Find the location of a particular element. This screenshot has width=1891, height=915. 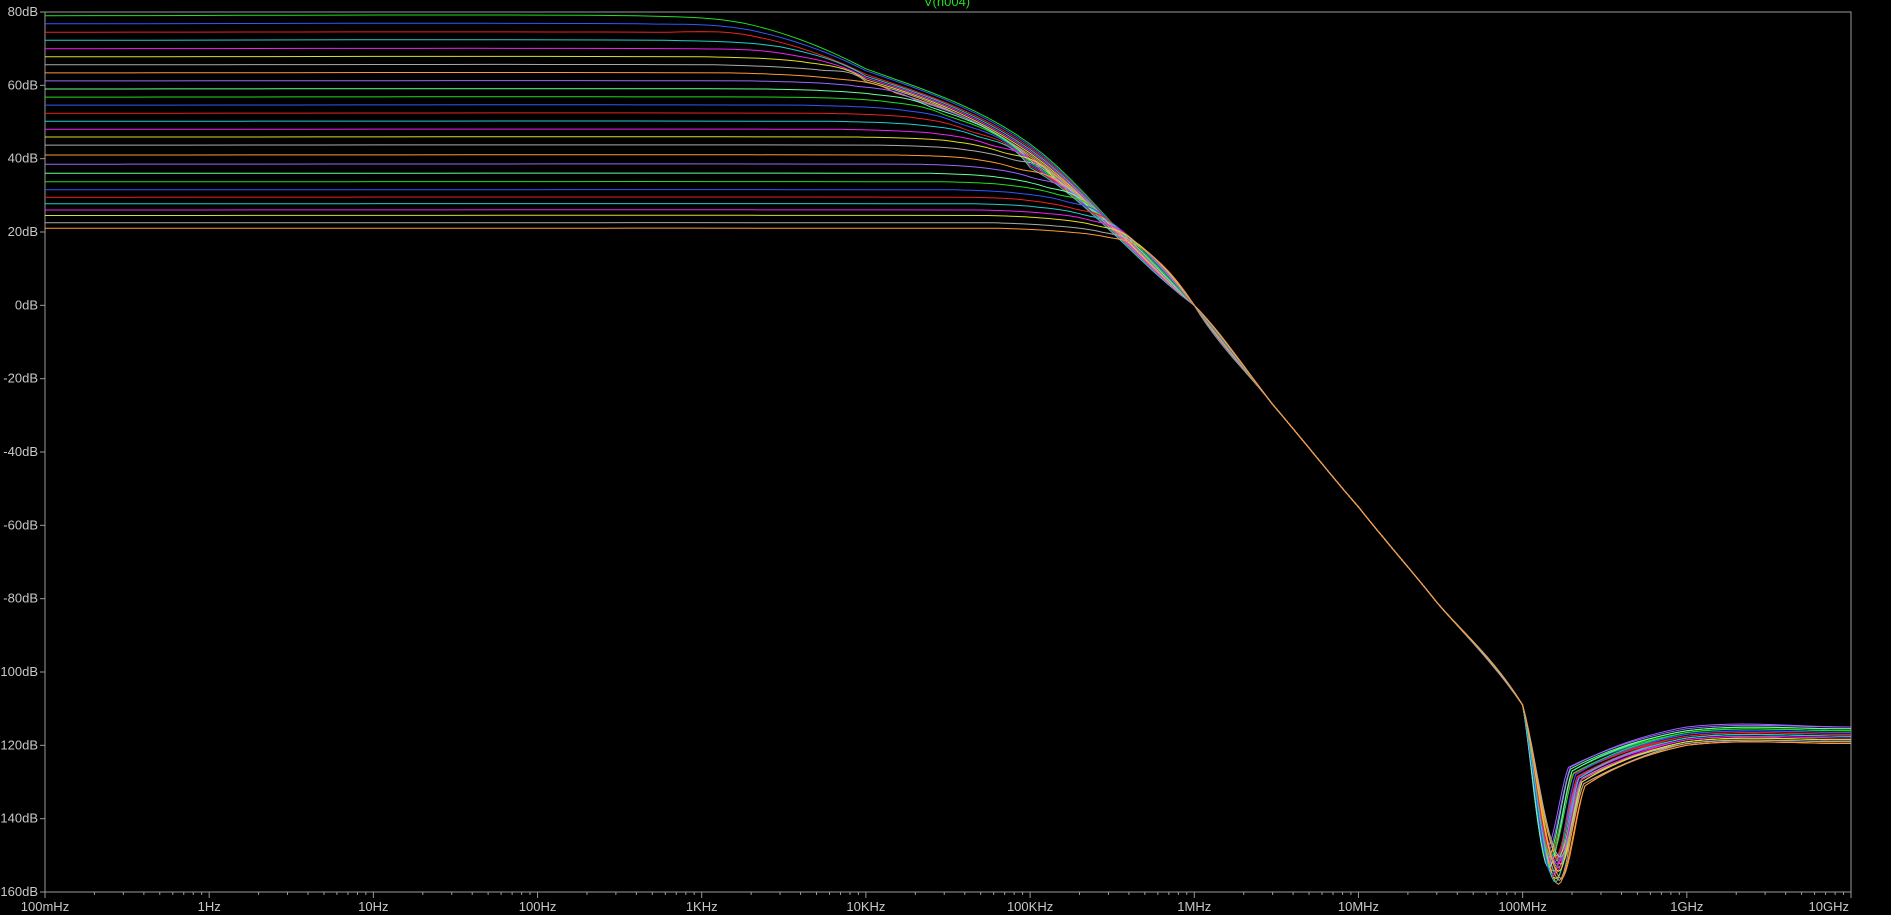

x-tick-label: 10Hz is located at coordinates (373, 906).